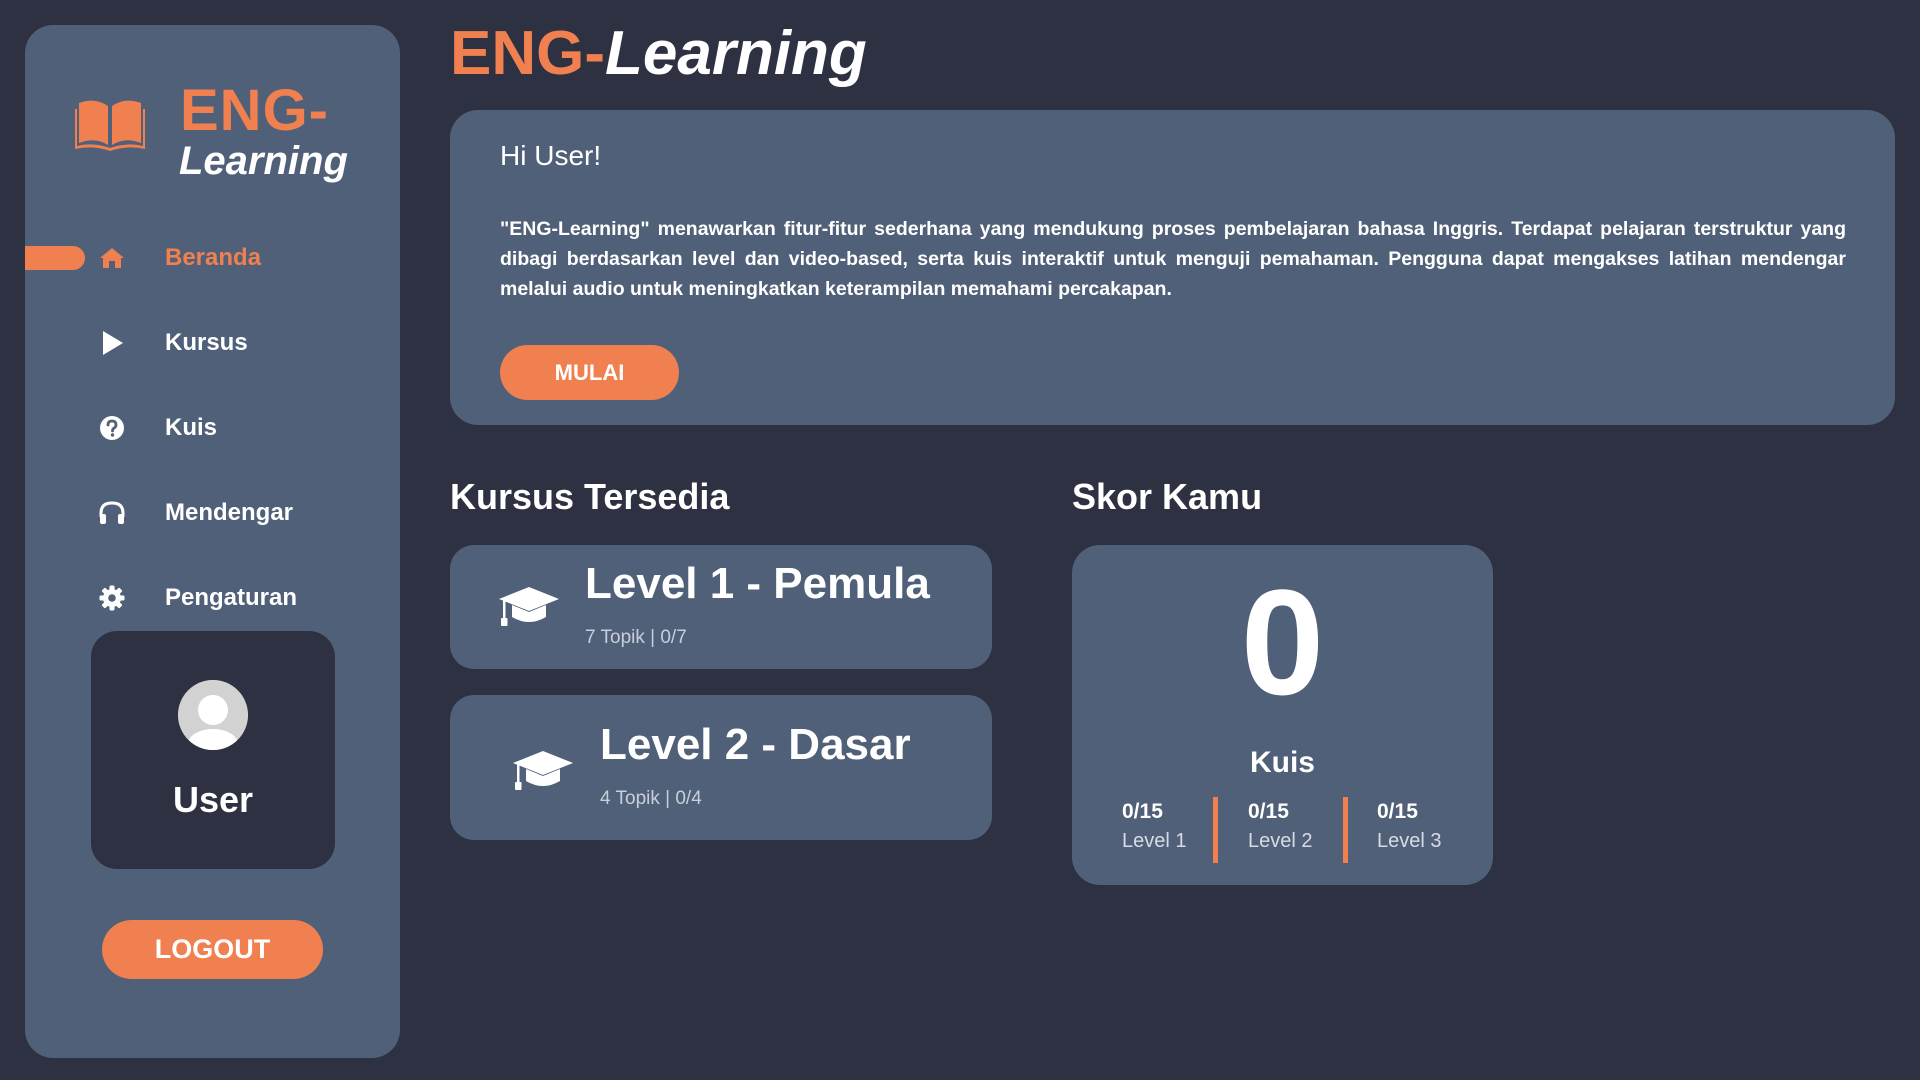 The image size is (1920, 1080). What do you see at coordinates (651, 798) in the screenshot?
I see `course-meta: 4 Topik | 0/4` at bounding box center [651, 798].